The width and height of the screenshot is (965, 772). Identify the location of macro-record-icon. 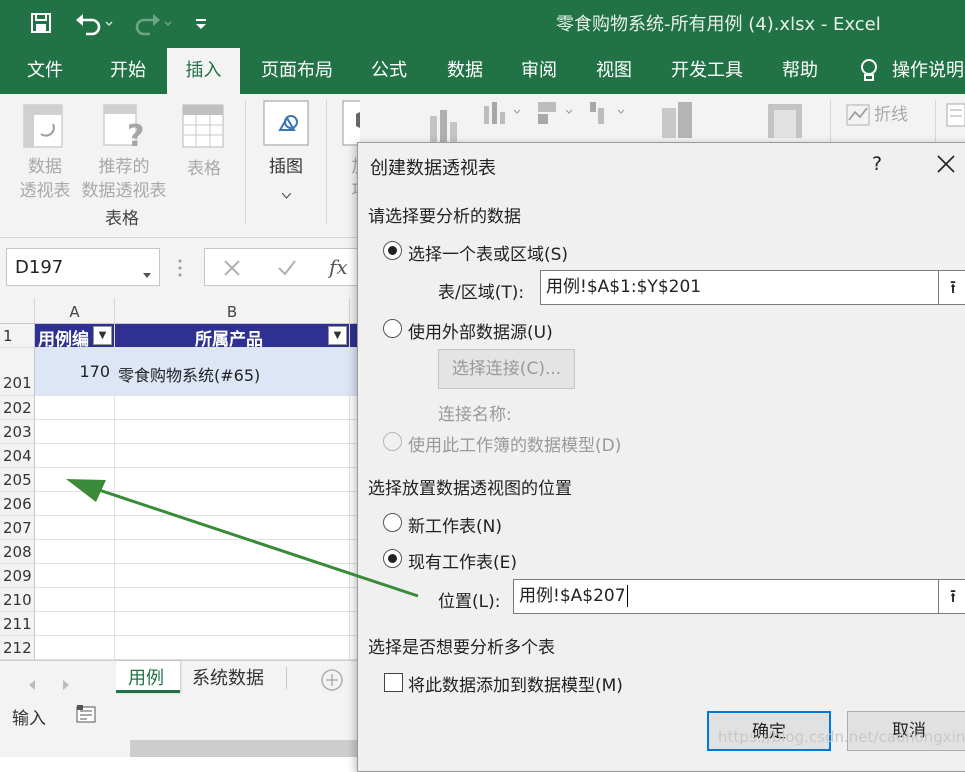
(86, 714).